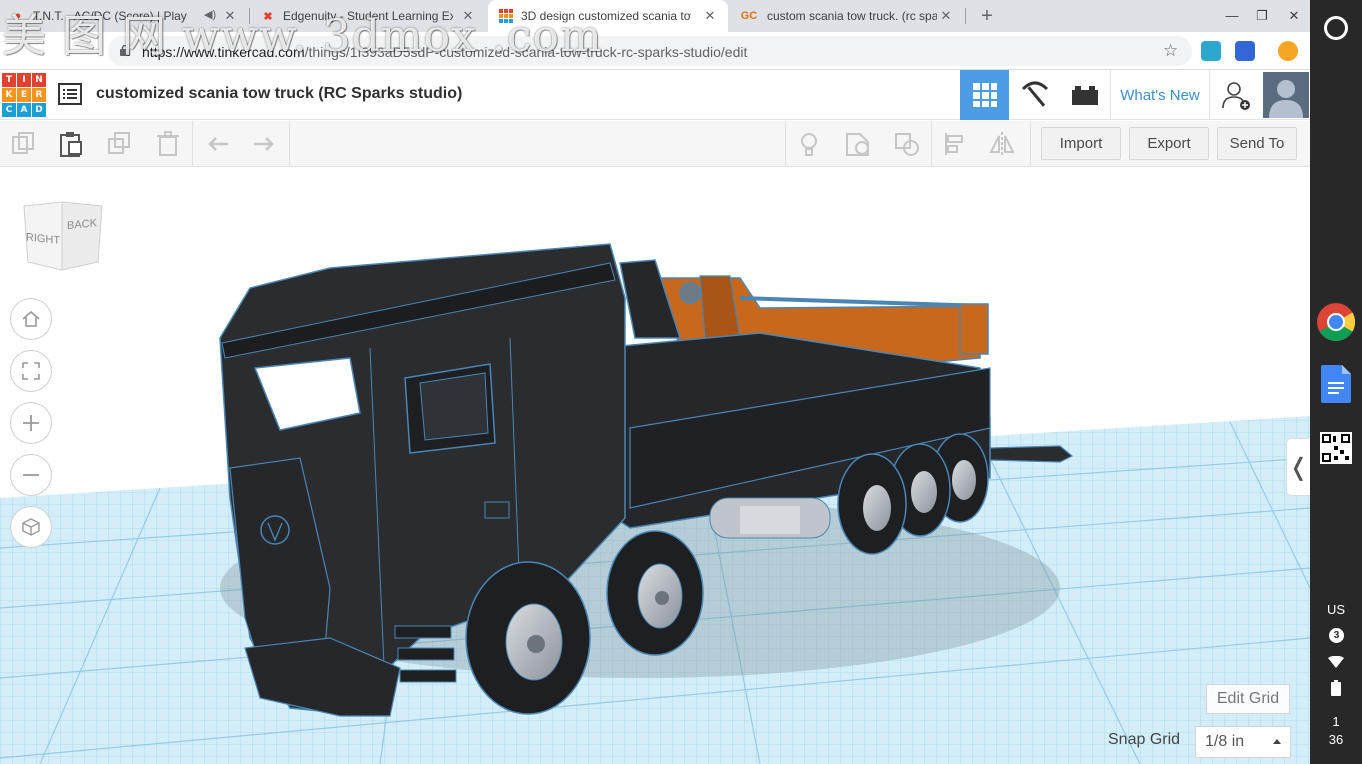 This screenshot has height=764, width=1362. Describe the element at coordinates (1211, 51) in the screenshot. I see `cloud-extension-icon` at that location.